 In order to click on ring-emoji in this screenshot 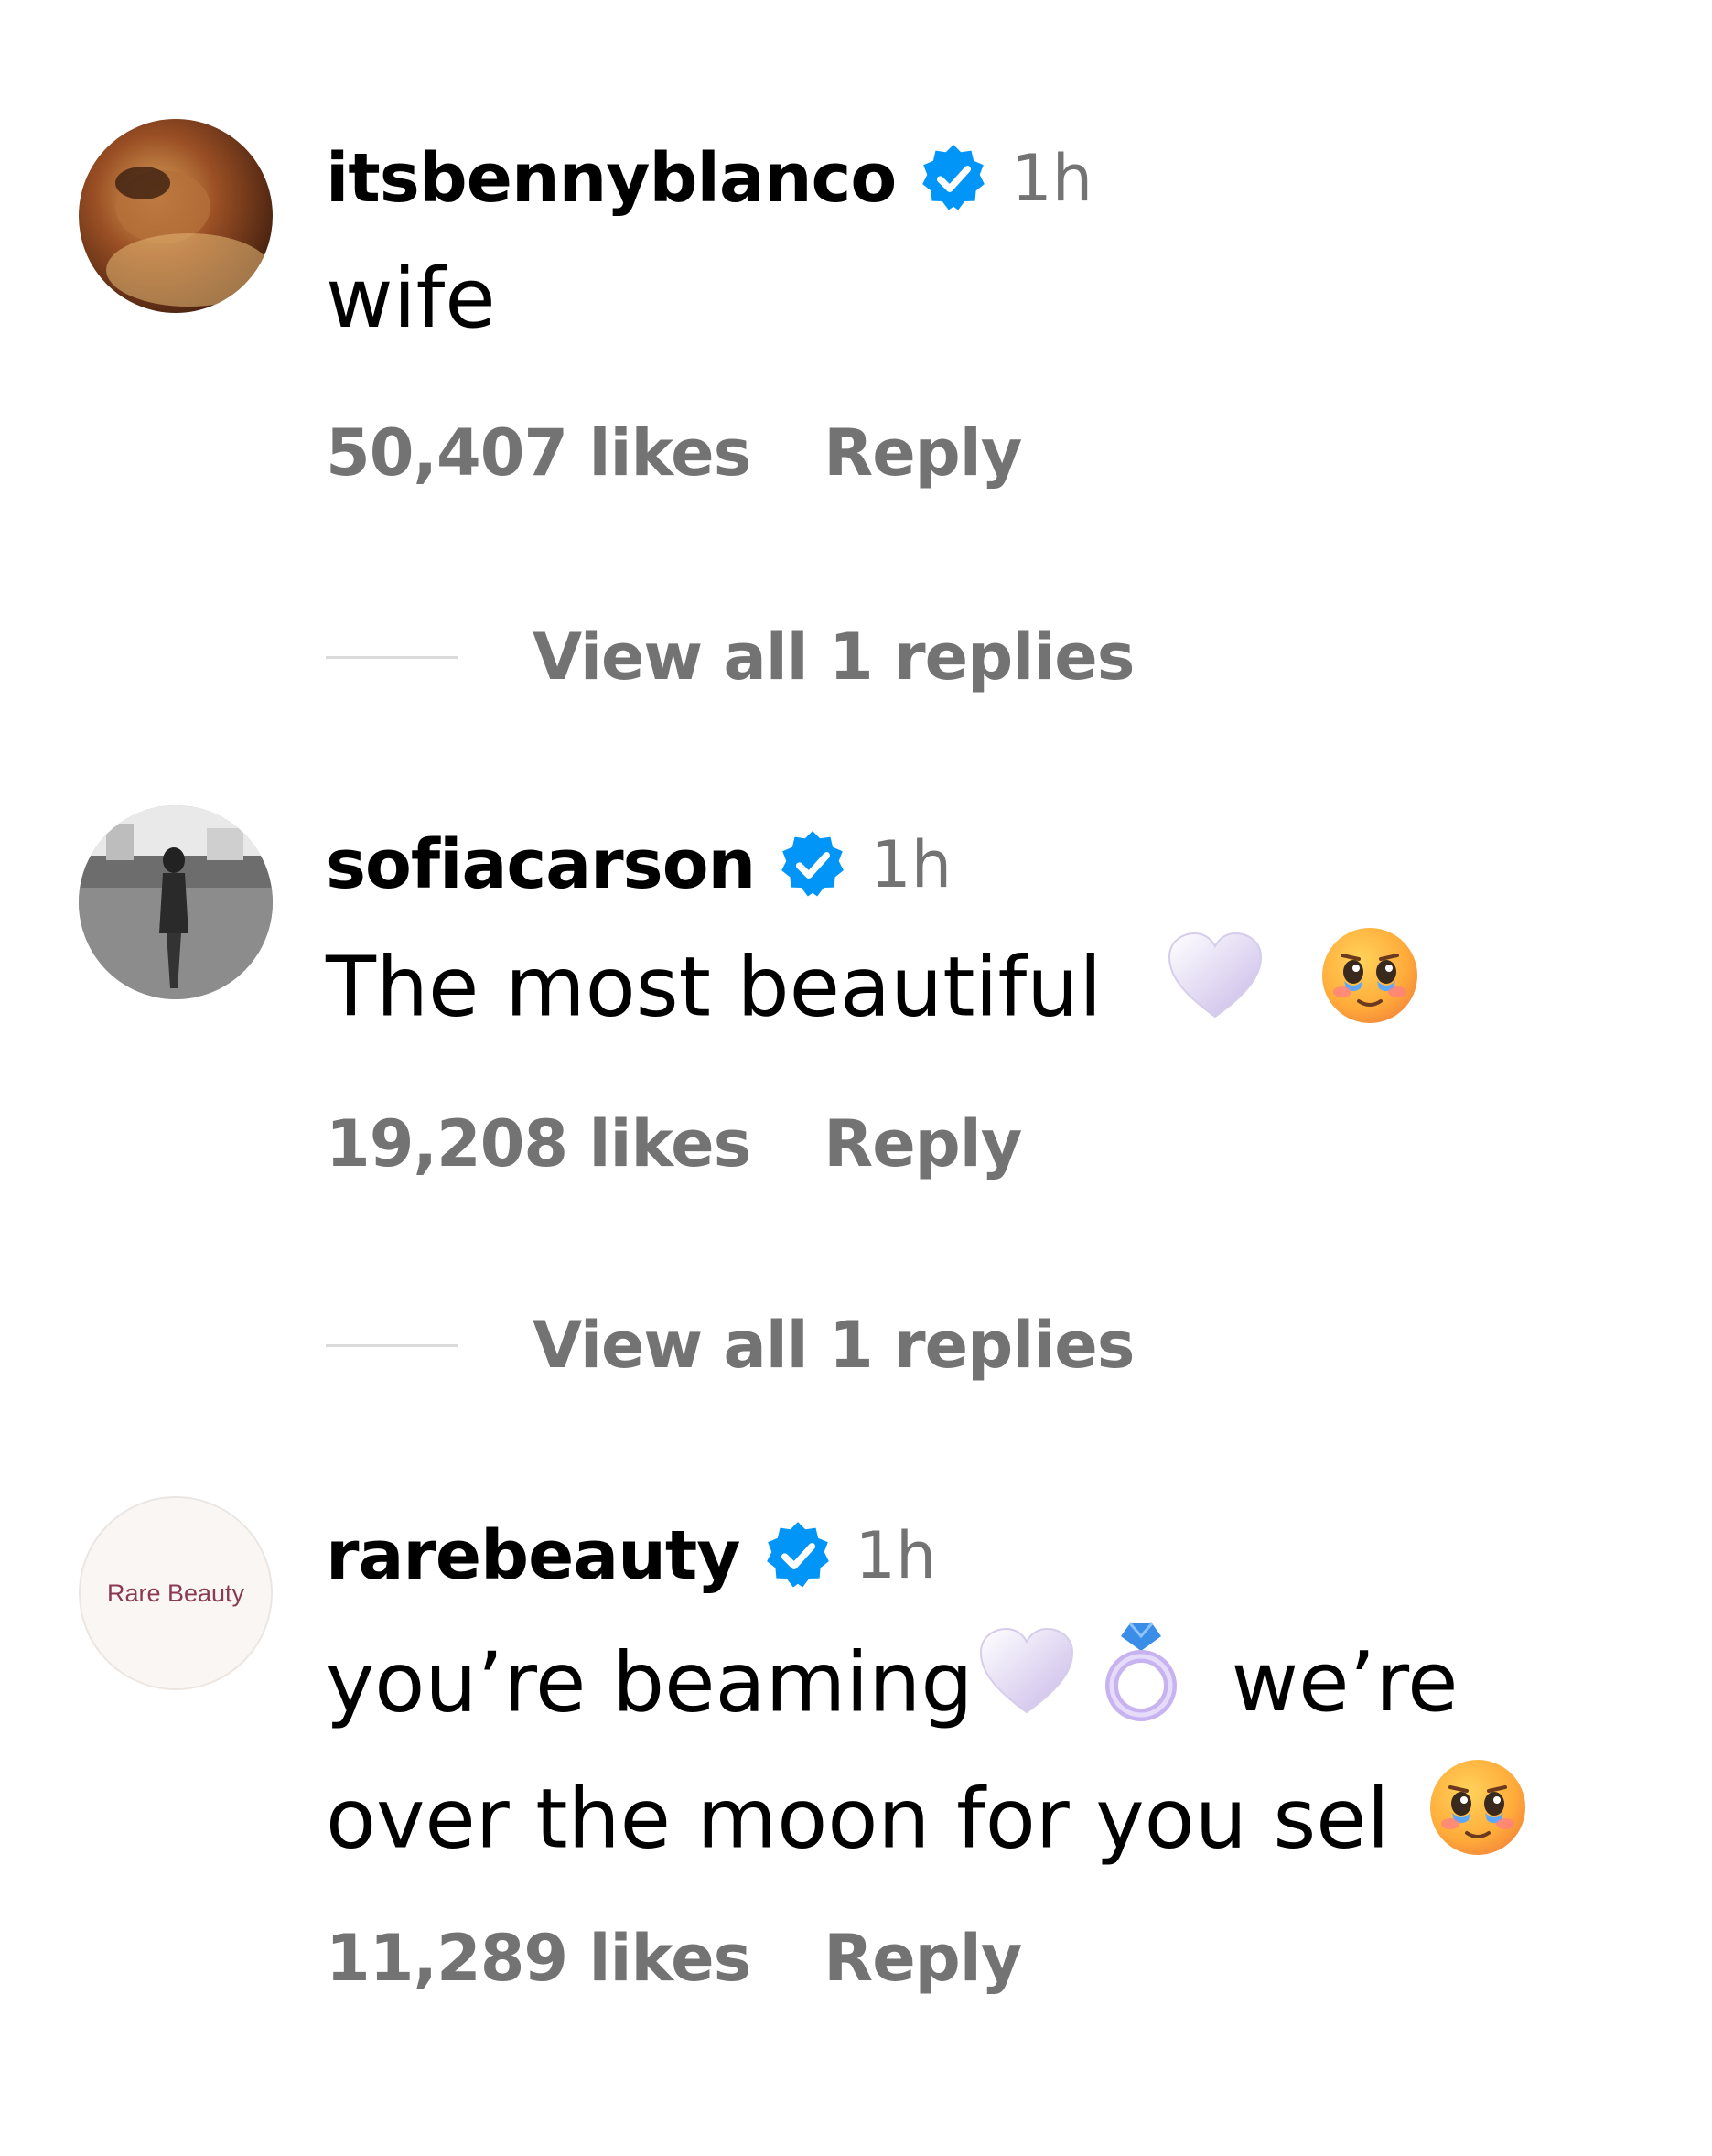, I will do `click(1141, 1688)`.